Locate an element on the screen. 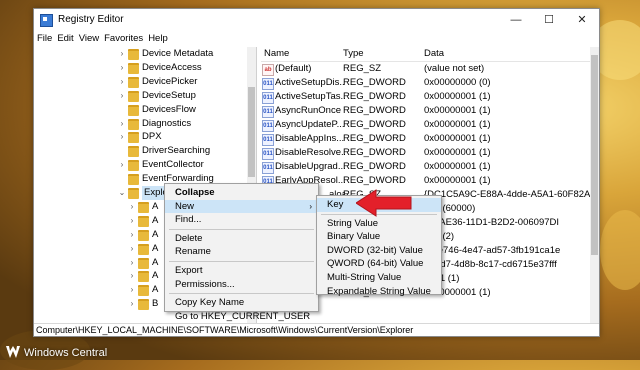 This screenshot has width=640, height=370. menu-item-rename: Rename is located at coordinates (241, 252).